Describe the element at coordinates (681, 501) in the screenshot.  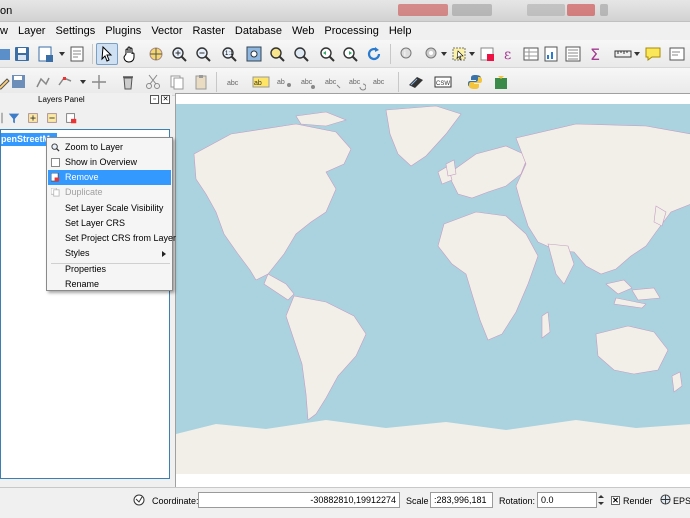
I see `crs-label: EPSG` at that location.